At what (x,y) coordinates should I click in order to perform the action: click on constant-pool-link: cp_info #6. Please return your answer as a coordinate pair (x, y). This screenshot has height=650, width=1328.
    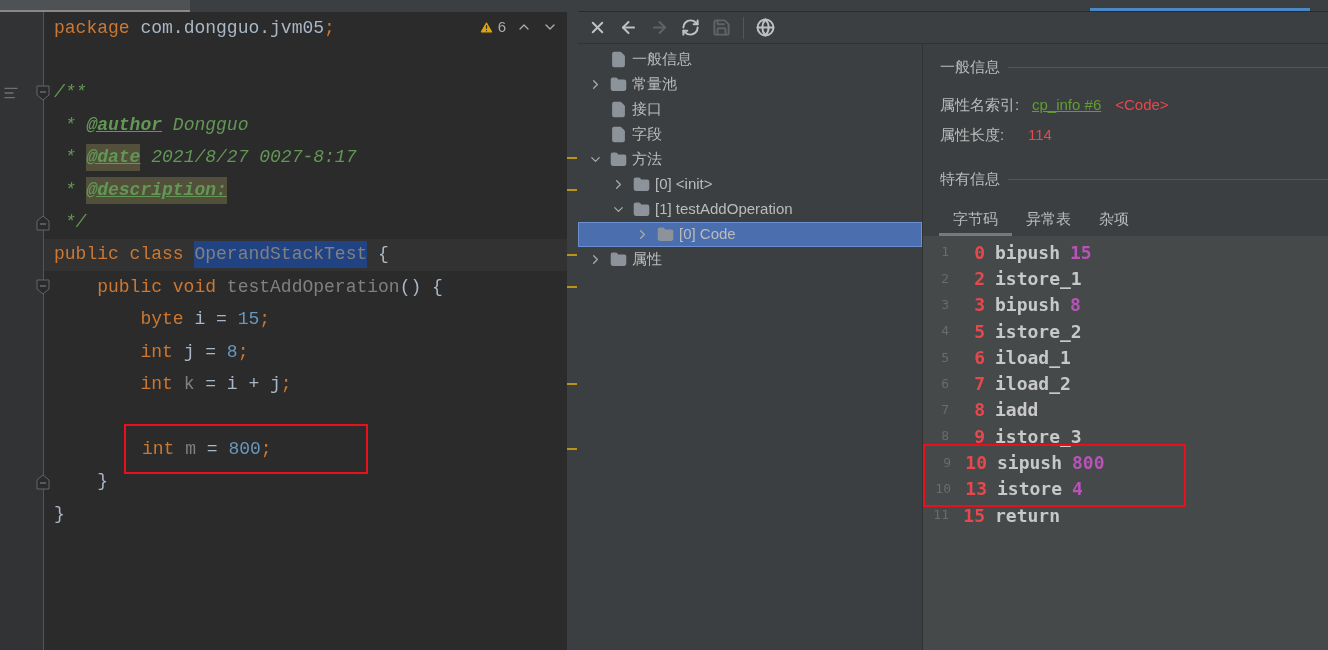
    Looking at the image, I should click on (1067, 105).